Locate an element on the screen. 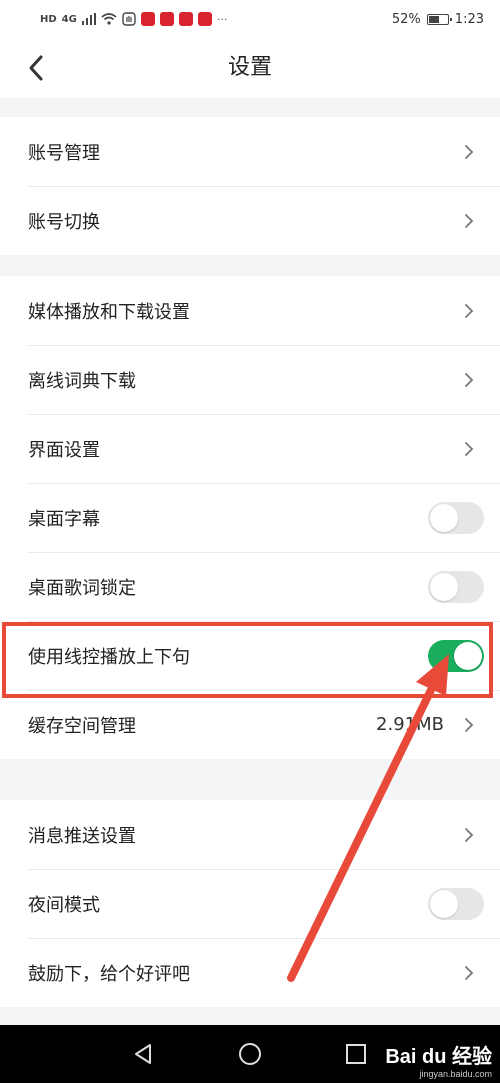  row-label: 消息推送设置 is located at coordinates (82, 836).